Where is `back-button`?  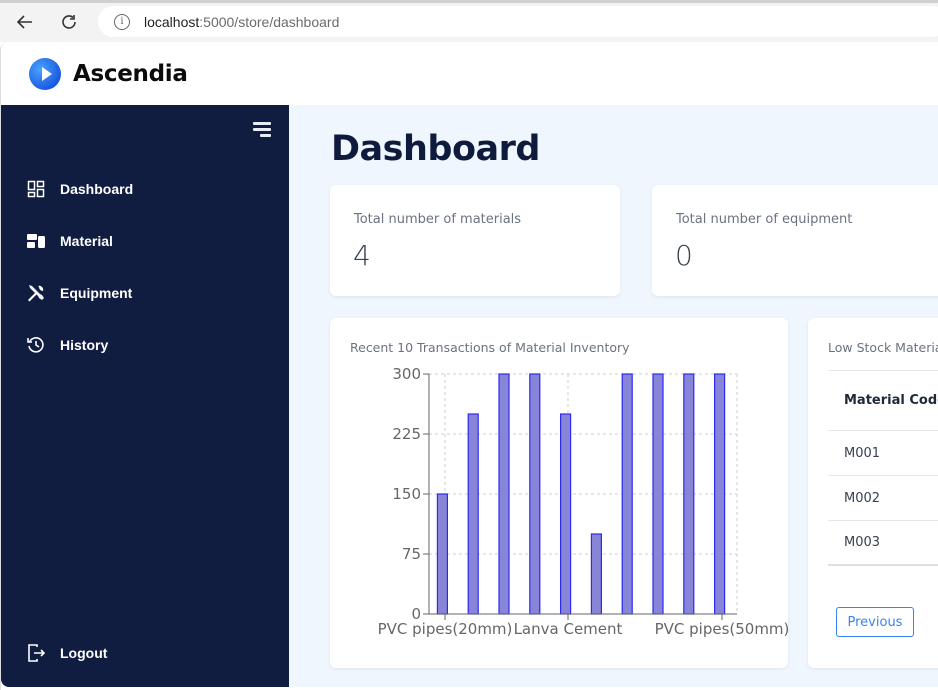
back-button is located at coordinates (25, 22).